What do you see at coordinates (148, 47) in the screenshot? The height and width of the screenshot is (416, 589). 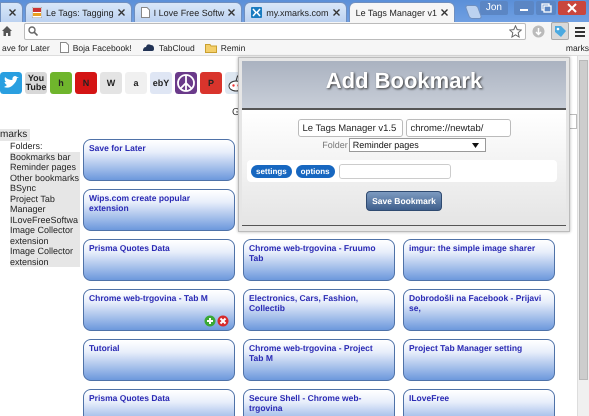 I see `cloud-icon` at bounding box center [148, 47].